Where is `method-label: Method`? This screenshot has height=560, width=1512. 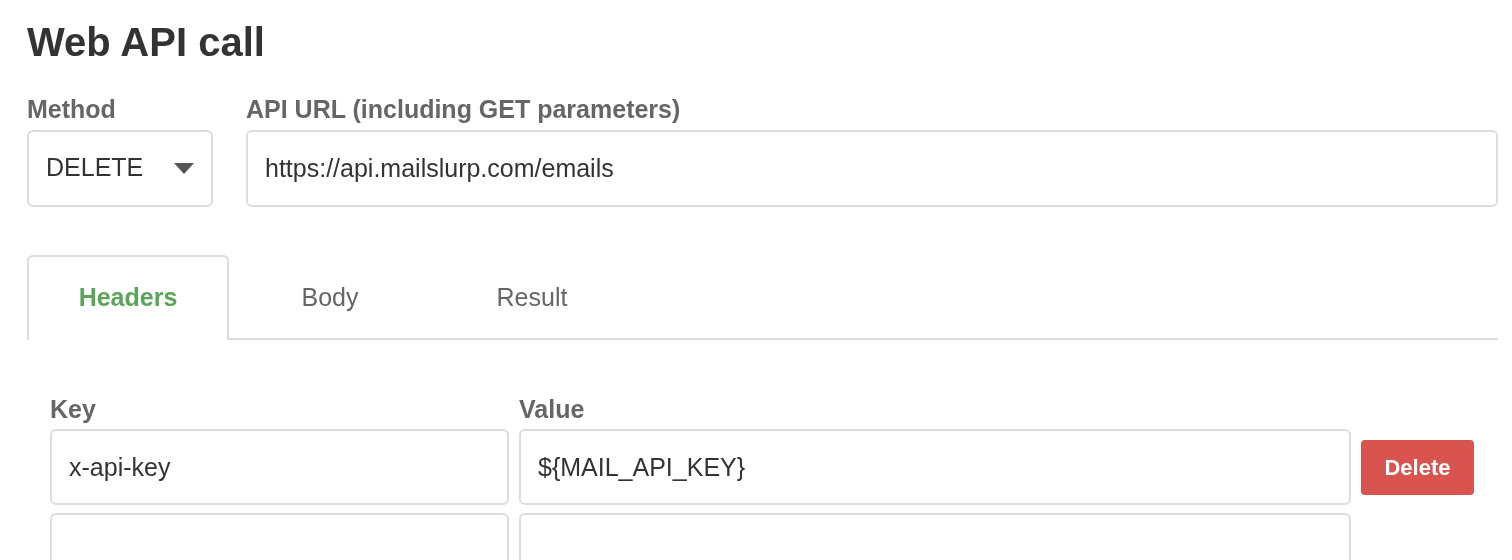 method-label: Method is located at coordinates (72, 110).